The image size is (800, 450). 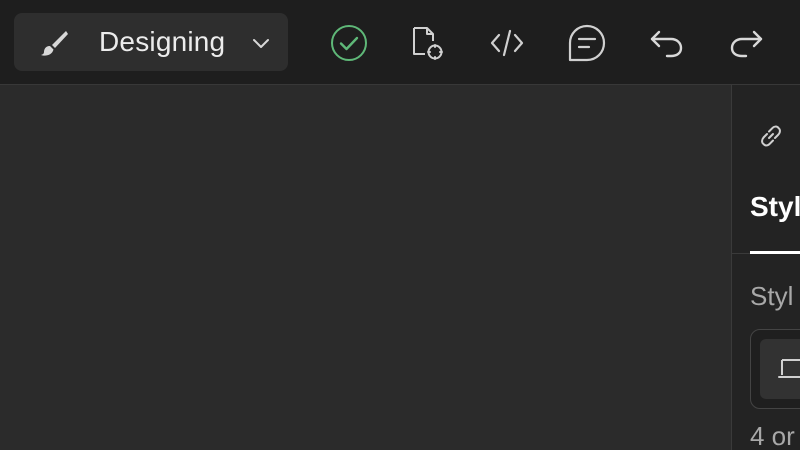 I want to click on chevron-down-icon, so click(x=261, y=43).